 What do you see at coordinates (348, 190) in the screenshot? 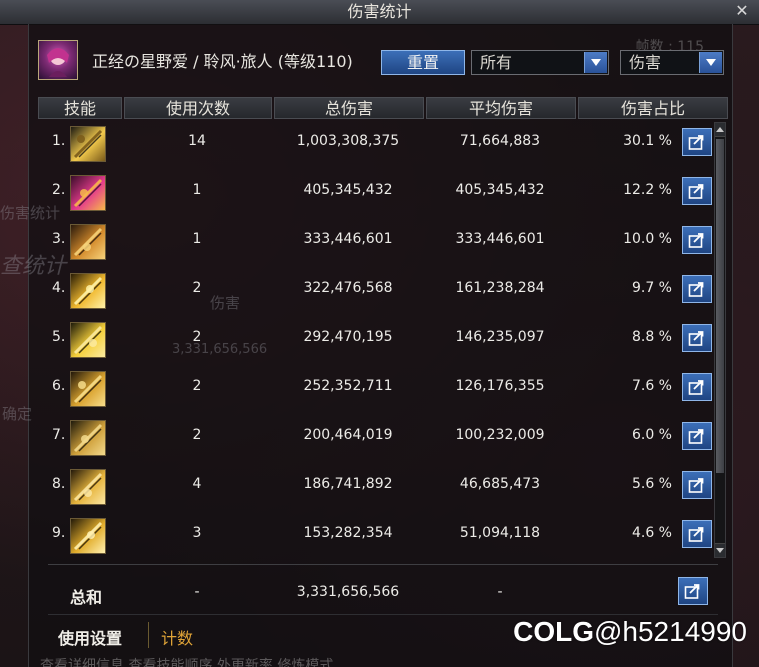
I see `row-total-damage: 405,345,432` at bounding box center [348, 190].